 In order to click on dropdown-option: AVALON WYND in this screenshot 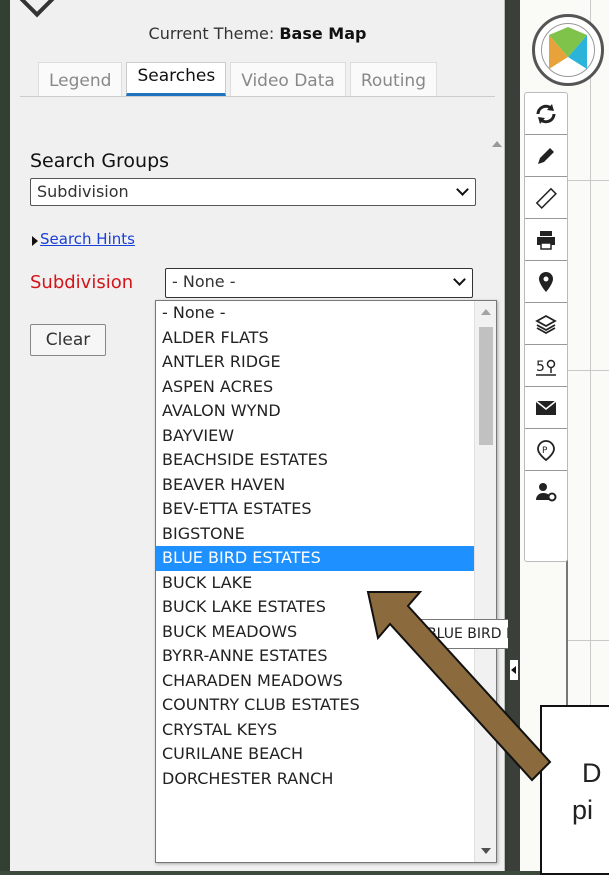, I will do `click(315, 411)`.